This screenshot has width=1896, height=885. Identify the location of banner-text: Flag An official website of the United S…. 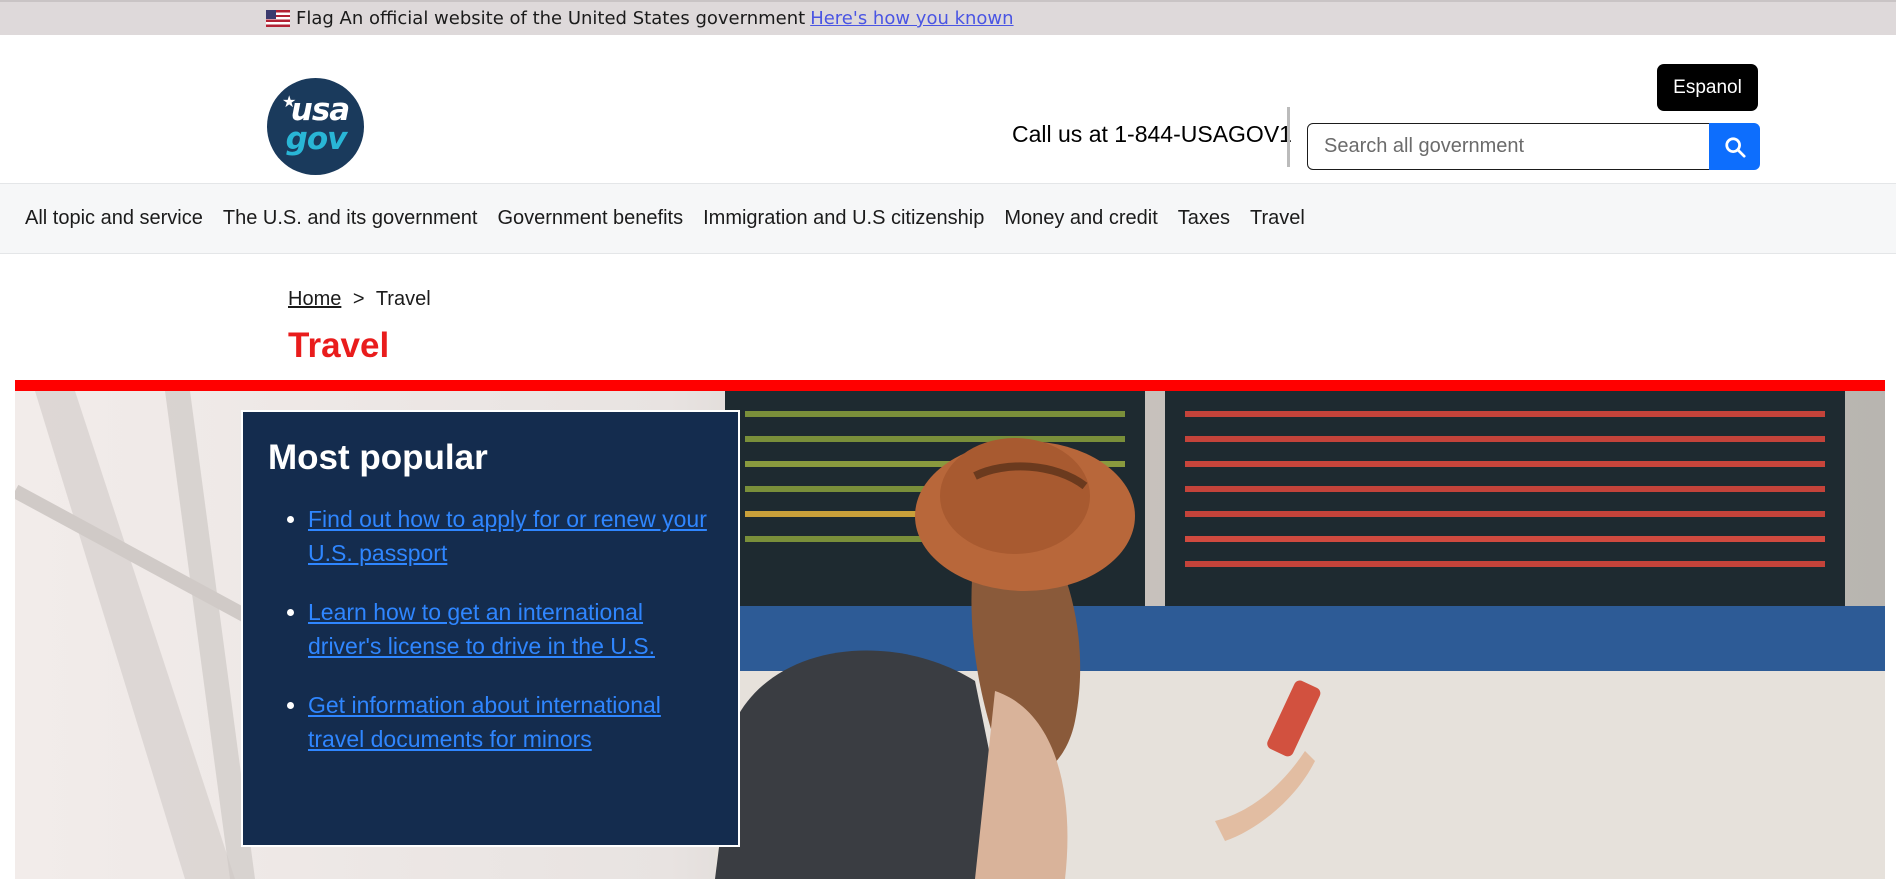
(551, 18).